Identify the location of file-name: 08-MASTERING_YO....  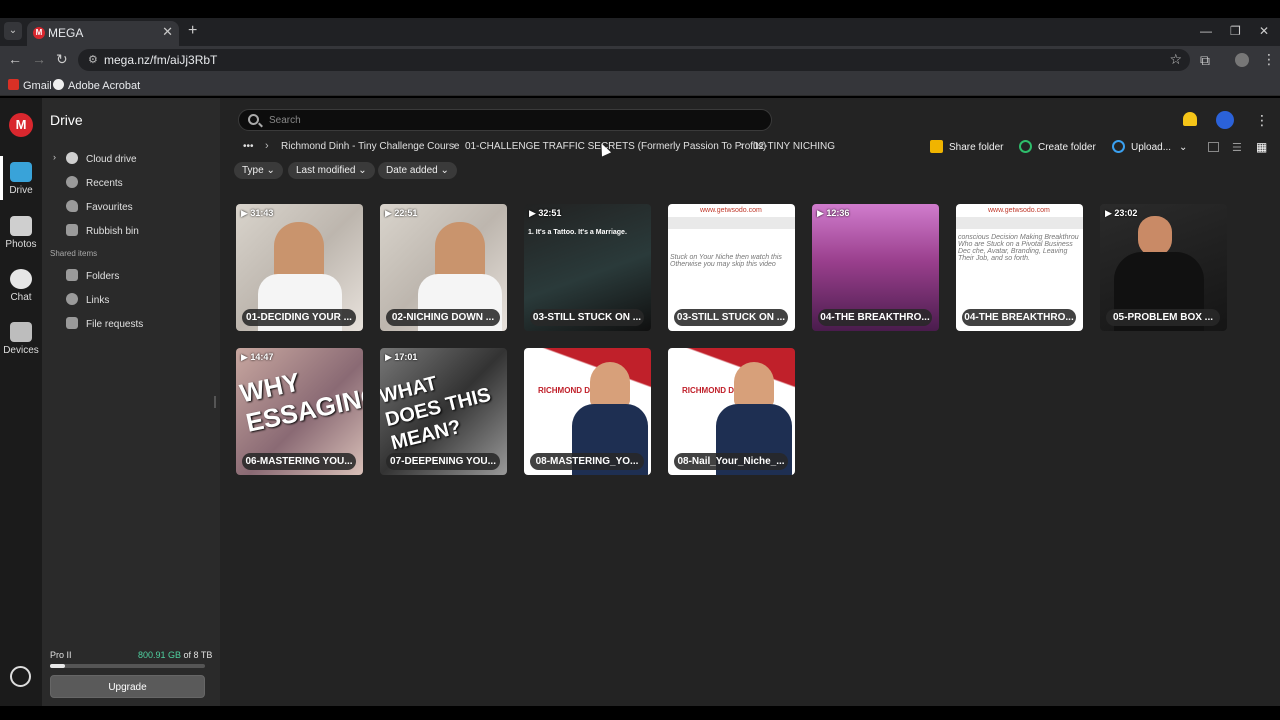
(587, 461).